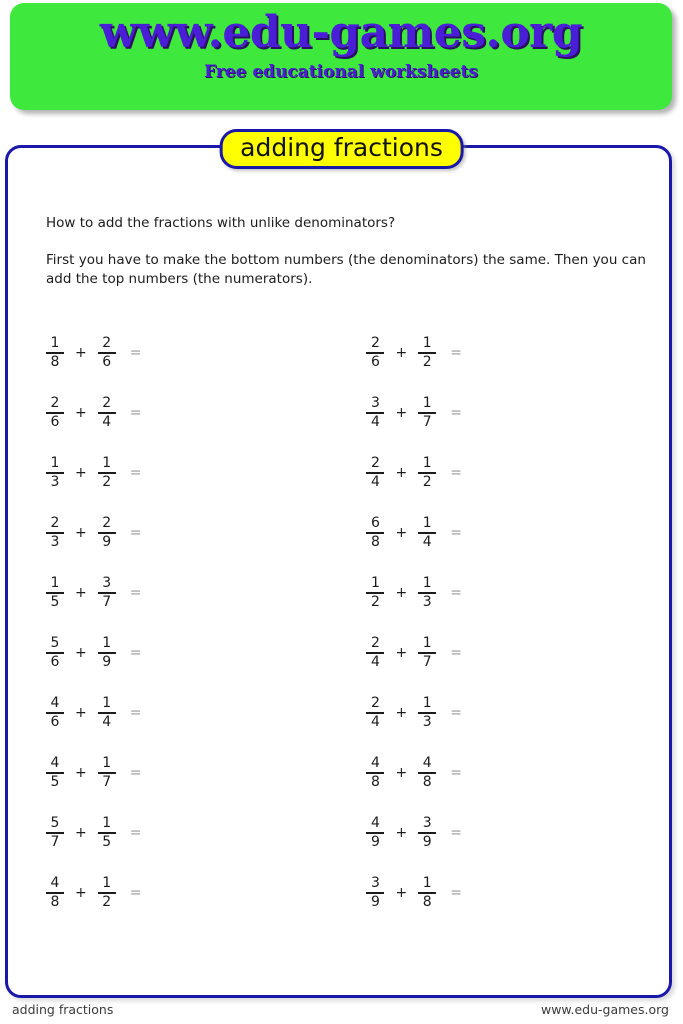 The width and height of the screenshot is (683, 1024). What do you see at coordinates (375, 353) in the screenshot?
I see `fraction-a: 26` at bounding box center [375, 353].